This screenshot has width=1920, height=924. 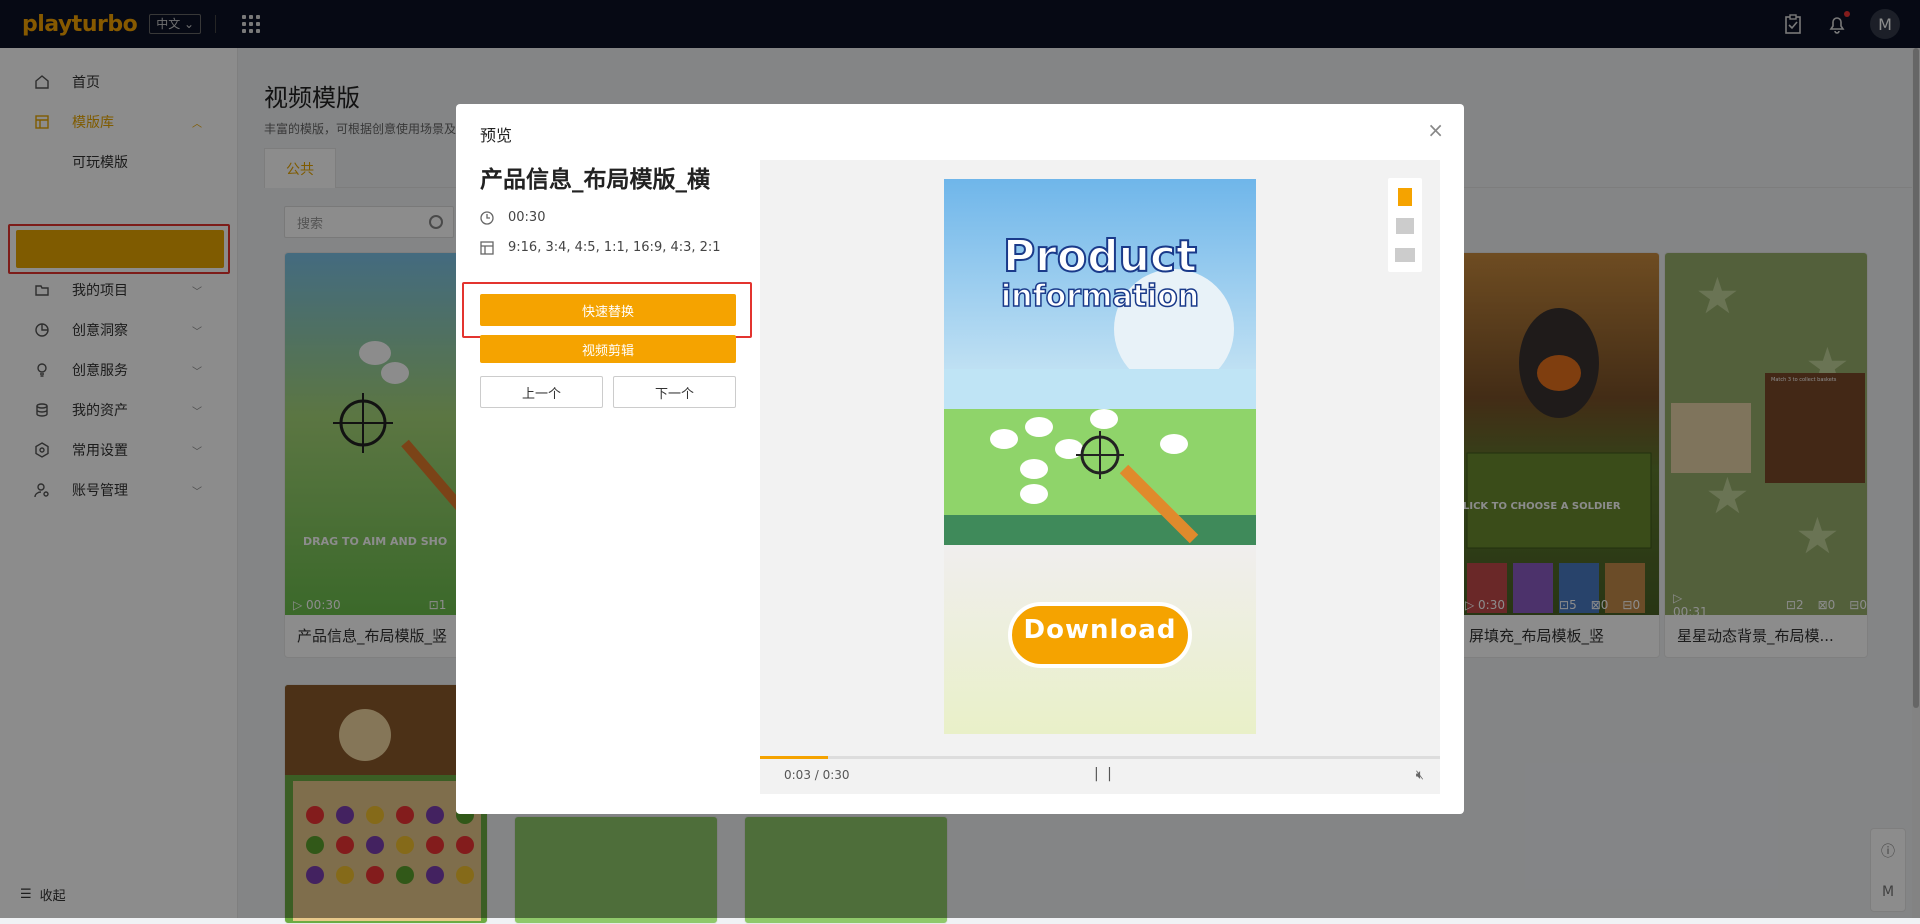 What do you see at coordinates (1420, 775) in the screenshot?
I see `mute-icon: 🔇︎` at bounding box center [1420, 775].